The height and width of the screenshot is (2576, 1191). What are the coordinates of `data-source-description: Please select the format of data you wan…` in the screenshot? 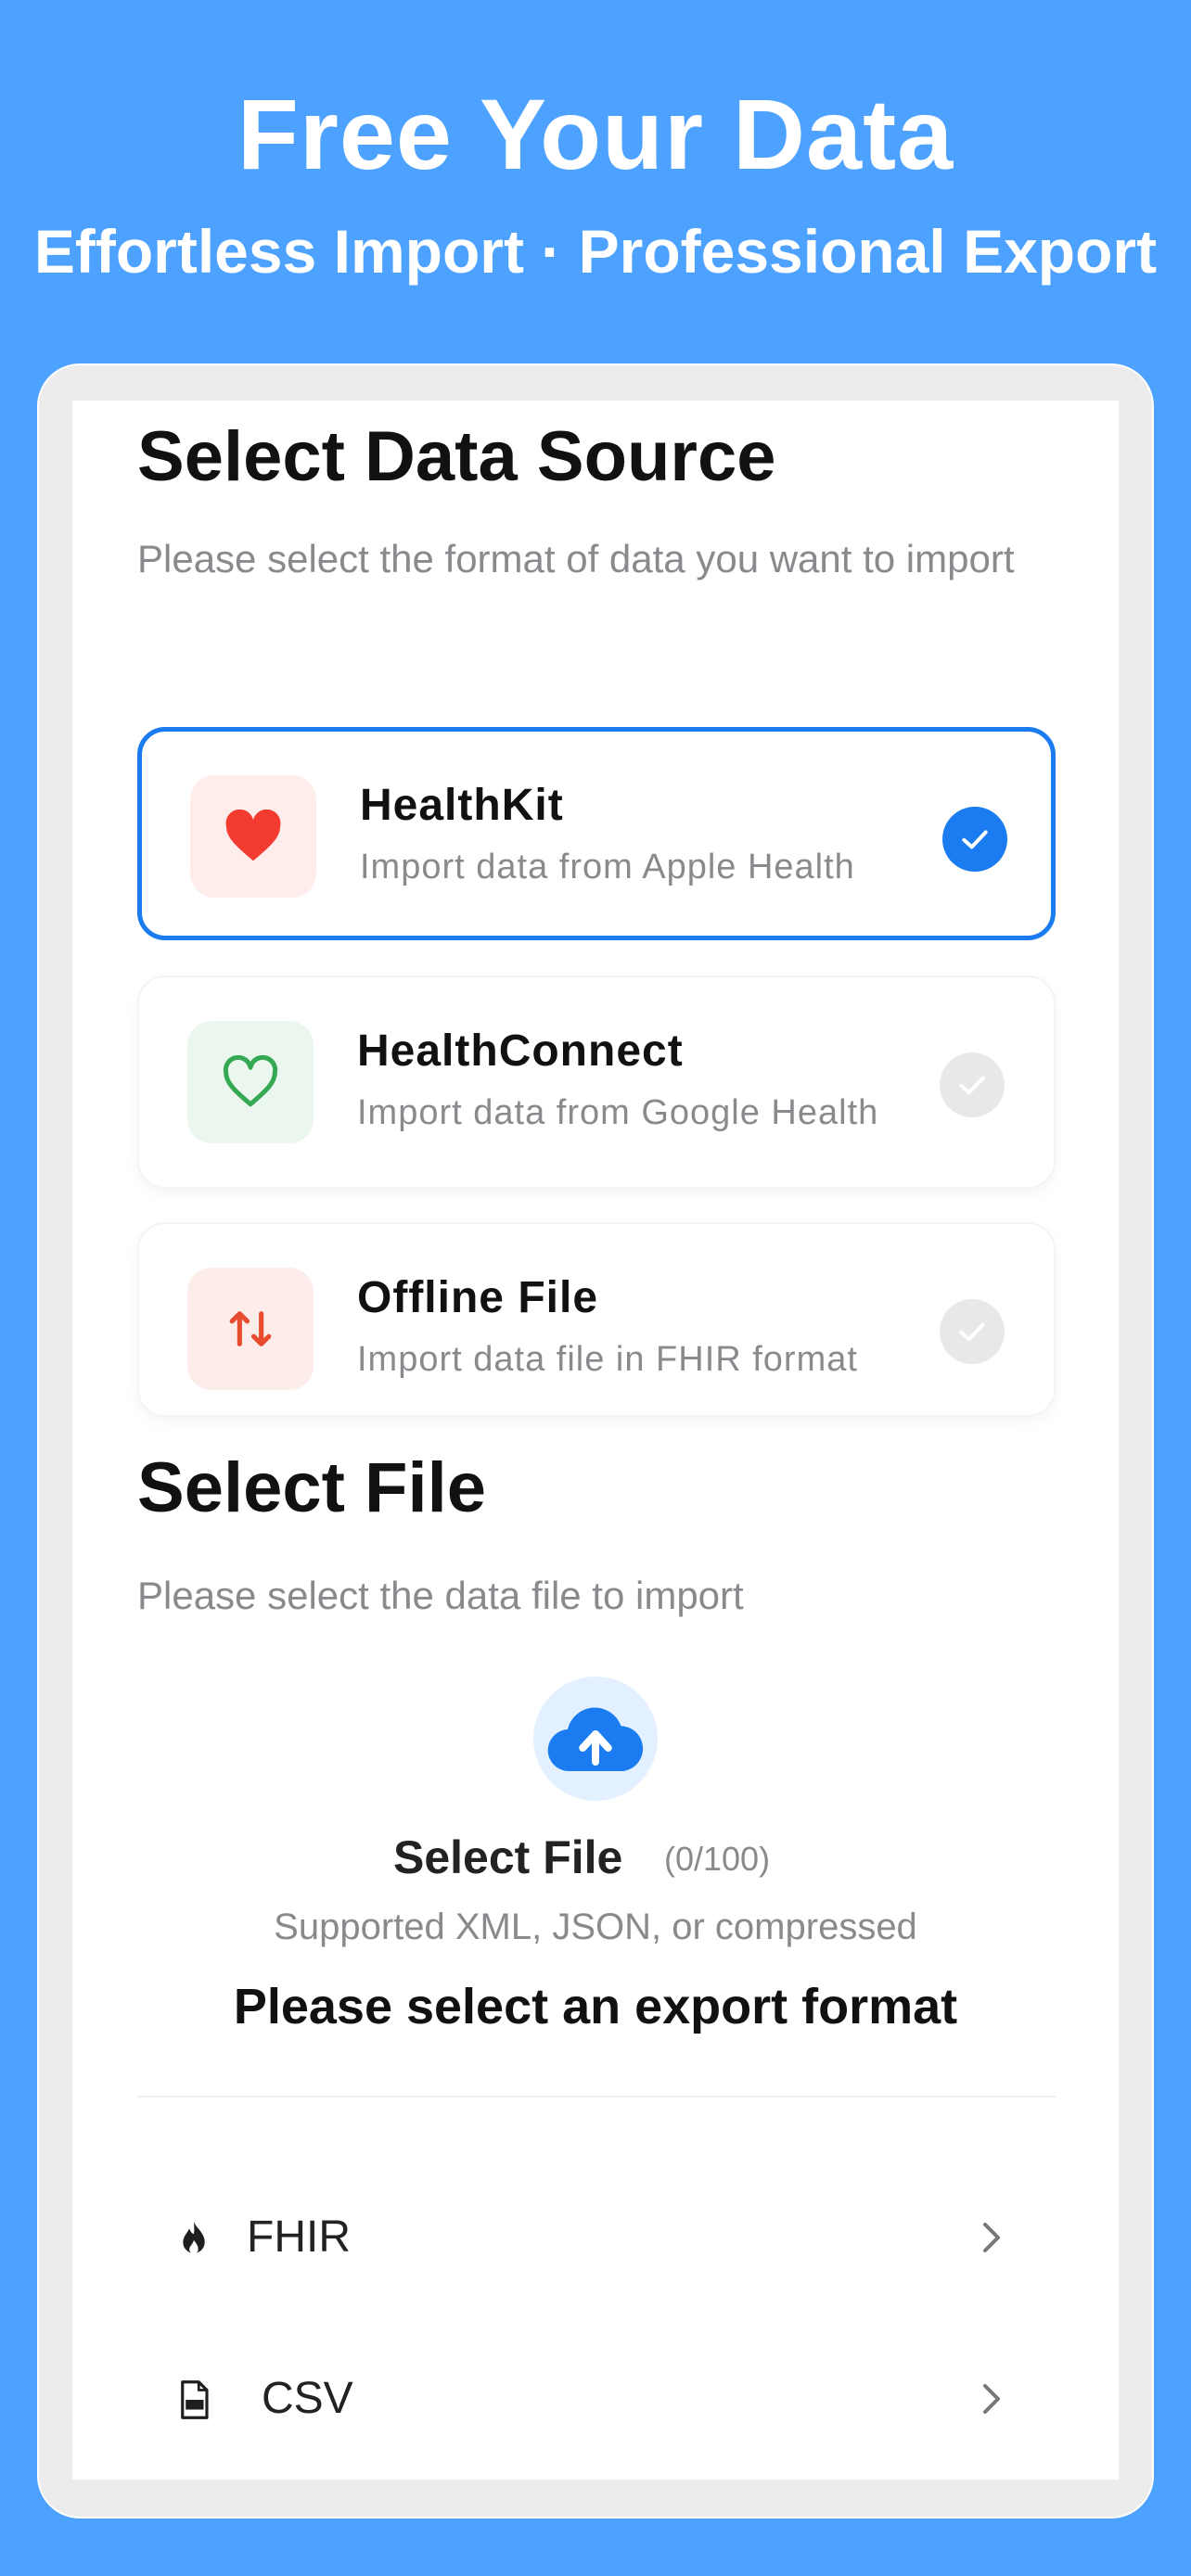 It's located at (576, 558).